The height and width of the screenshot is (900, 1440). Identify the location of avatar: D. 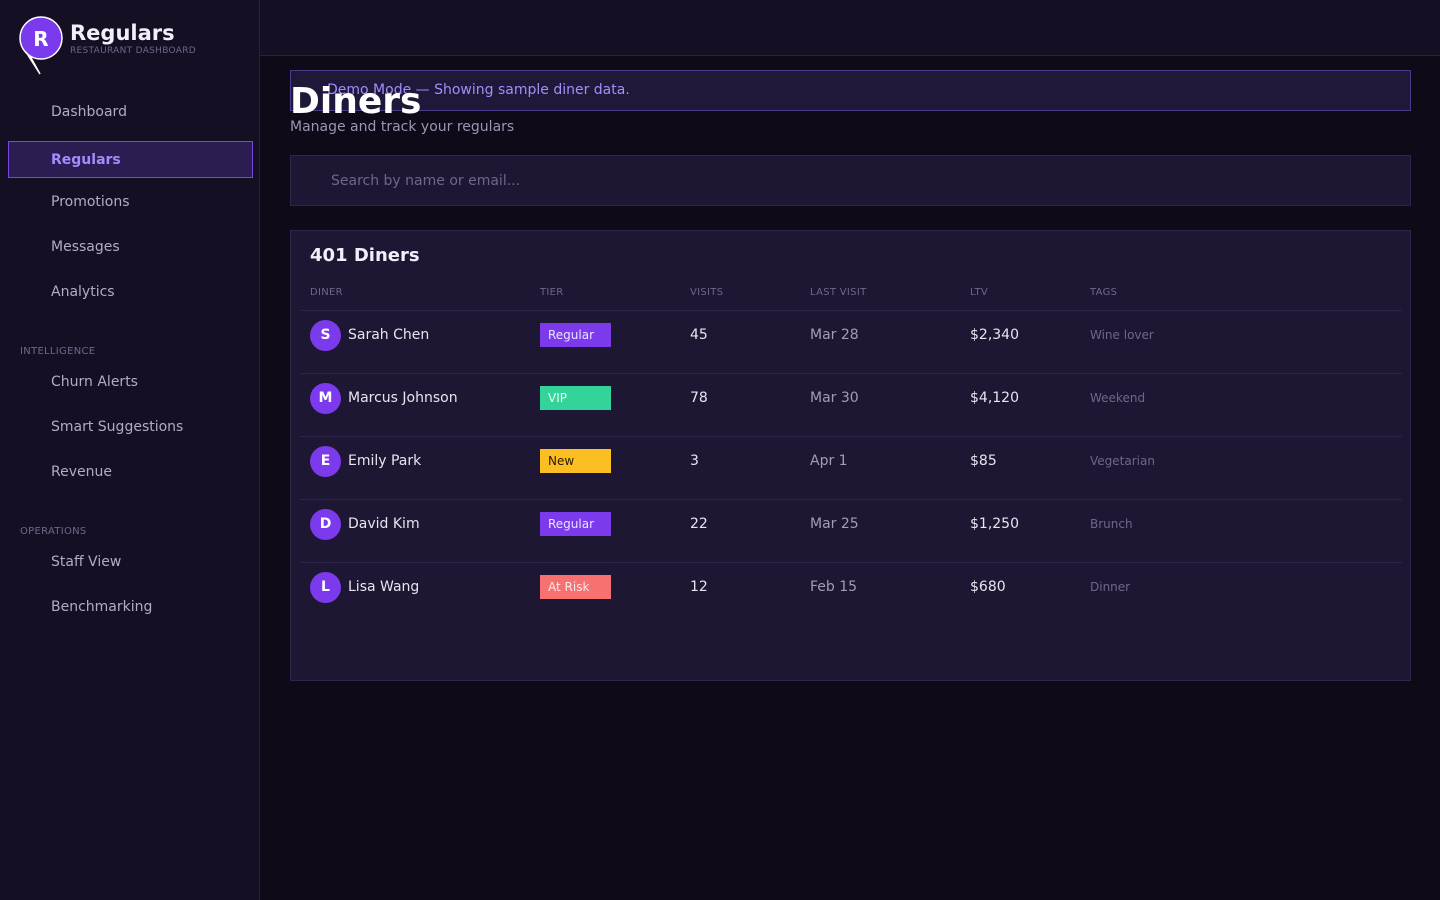
(325, 524).